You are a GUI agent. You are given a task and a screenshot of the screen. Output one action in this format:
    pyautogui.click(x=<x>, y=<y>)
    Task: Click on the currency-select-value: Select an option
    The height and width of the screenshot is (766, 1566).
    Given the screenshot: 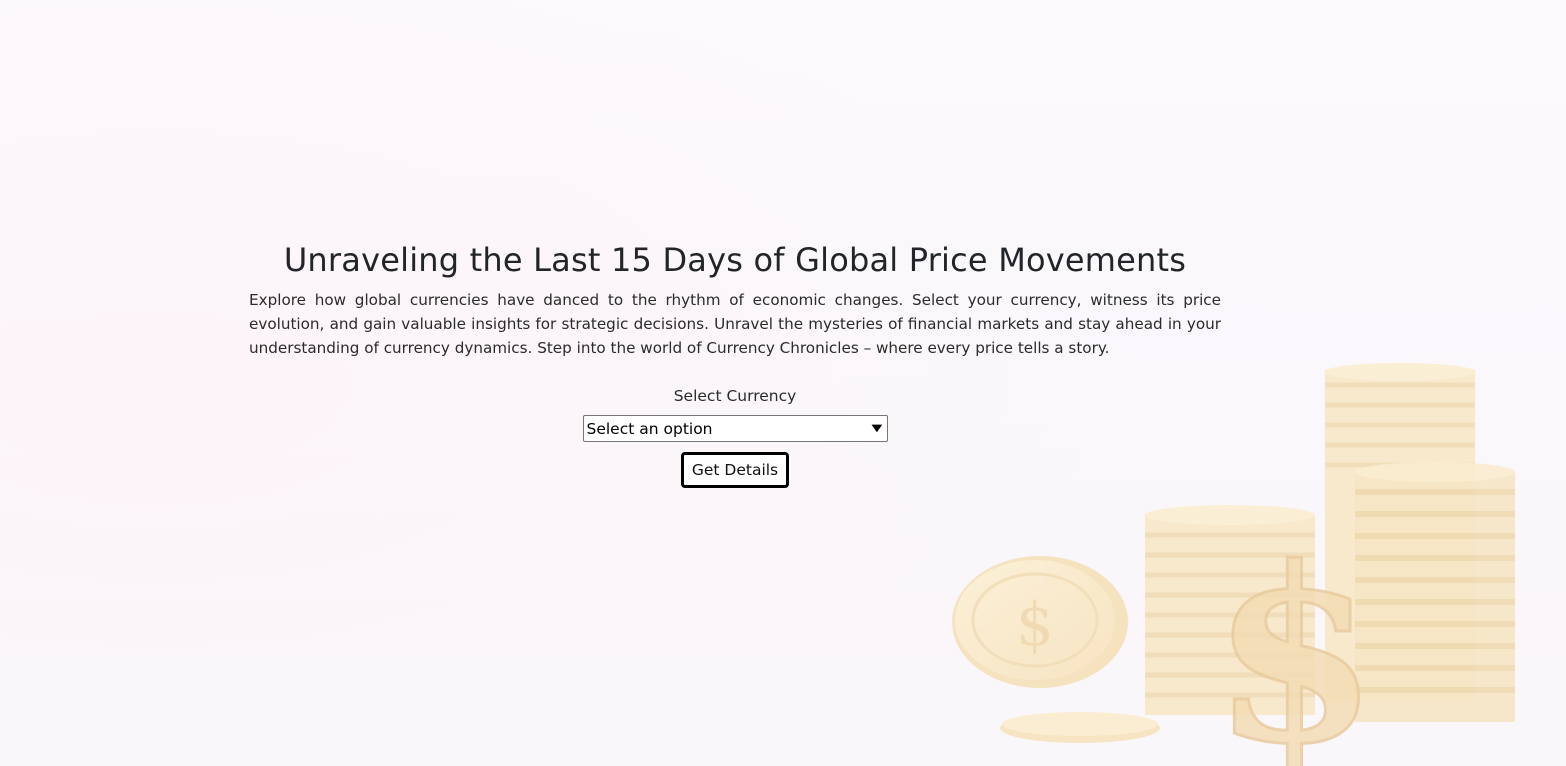 What is the action you would take?
    pyautogui.click(x=649, y=428)
    